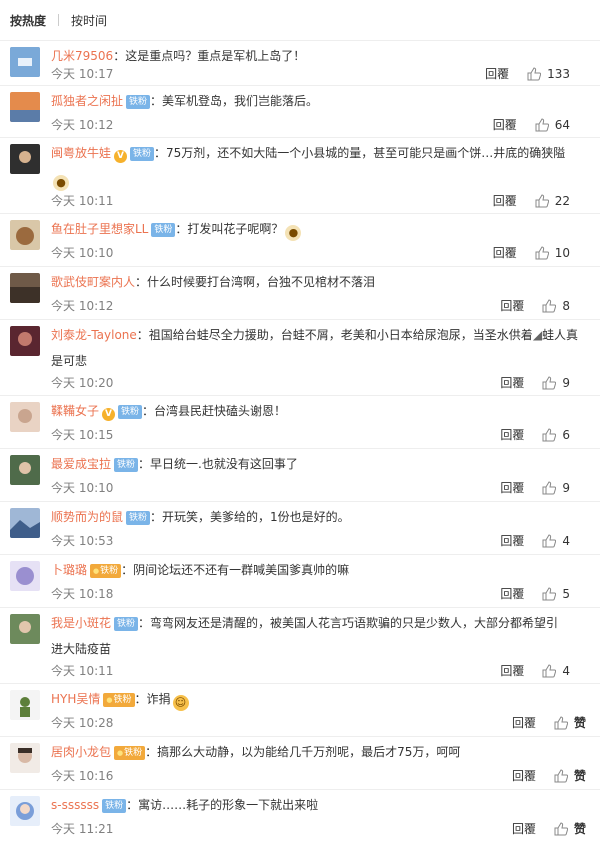 This screenshot has height=848, width=600. Describe the element at coordinates (552, 201) in the screenshot. I see `like-button: 22` at that location.